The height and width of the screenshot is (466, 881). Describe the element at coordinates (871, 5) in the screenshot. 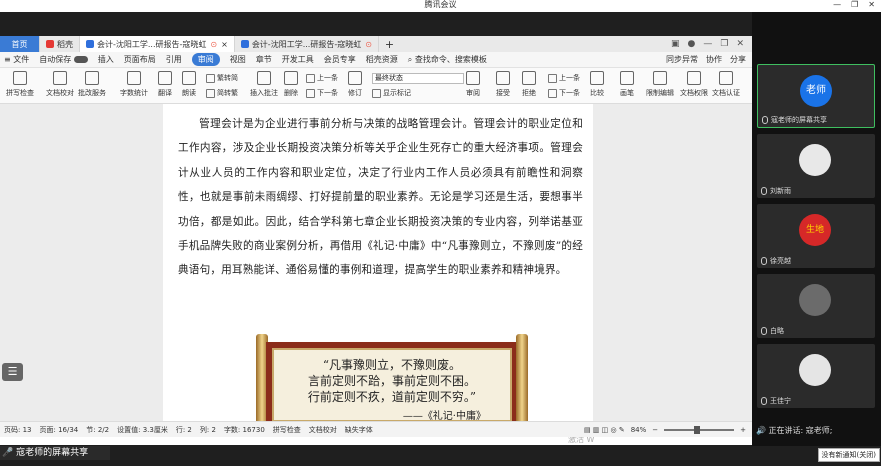

I see `close-button: ✕` at that location.